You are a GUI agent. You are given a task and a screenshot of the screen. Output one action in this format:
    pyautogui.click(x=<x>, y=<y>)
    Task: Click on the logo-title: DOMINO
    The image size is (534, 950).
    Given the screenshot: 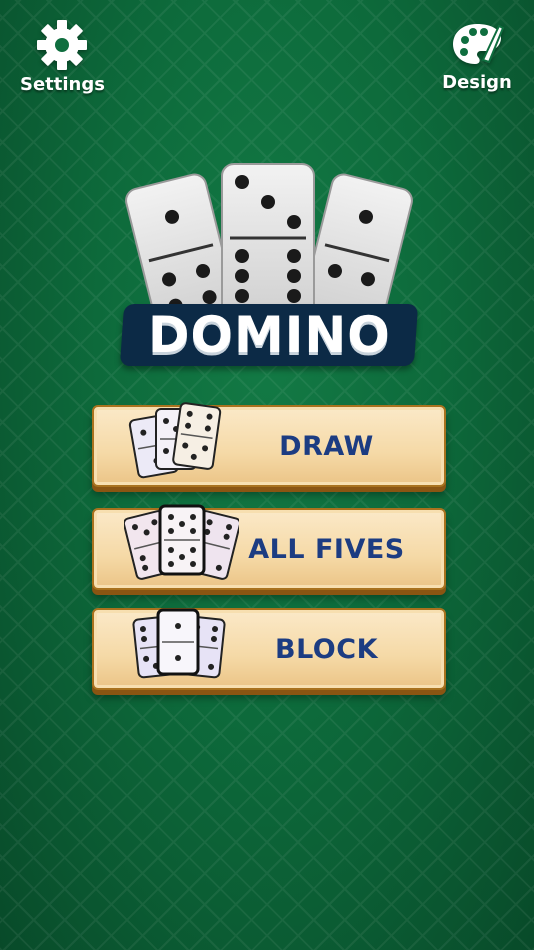 What is the action you would take?
    pyautogui.click(x=269, y=335)
    